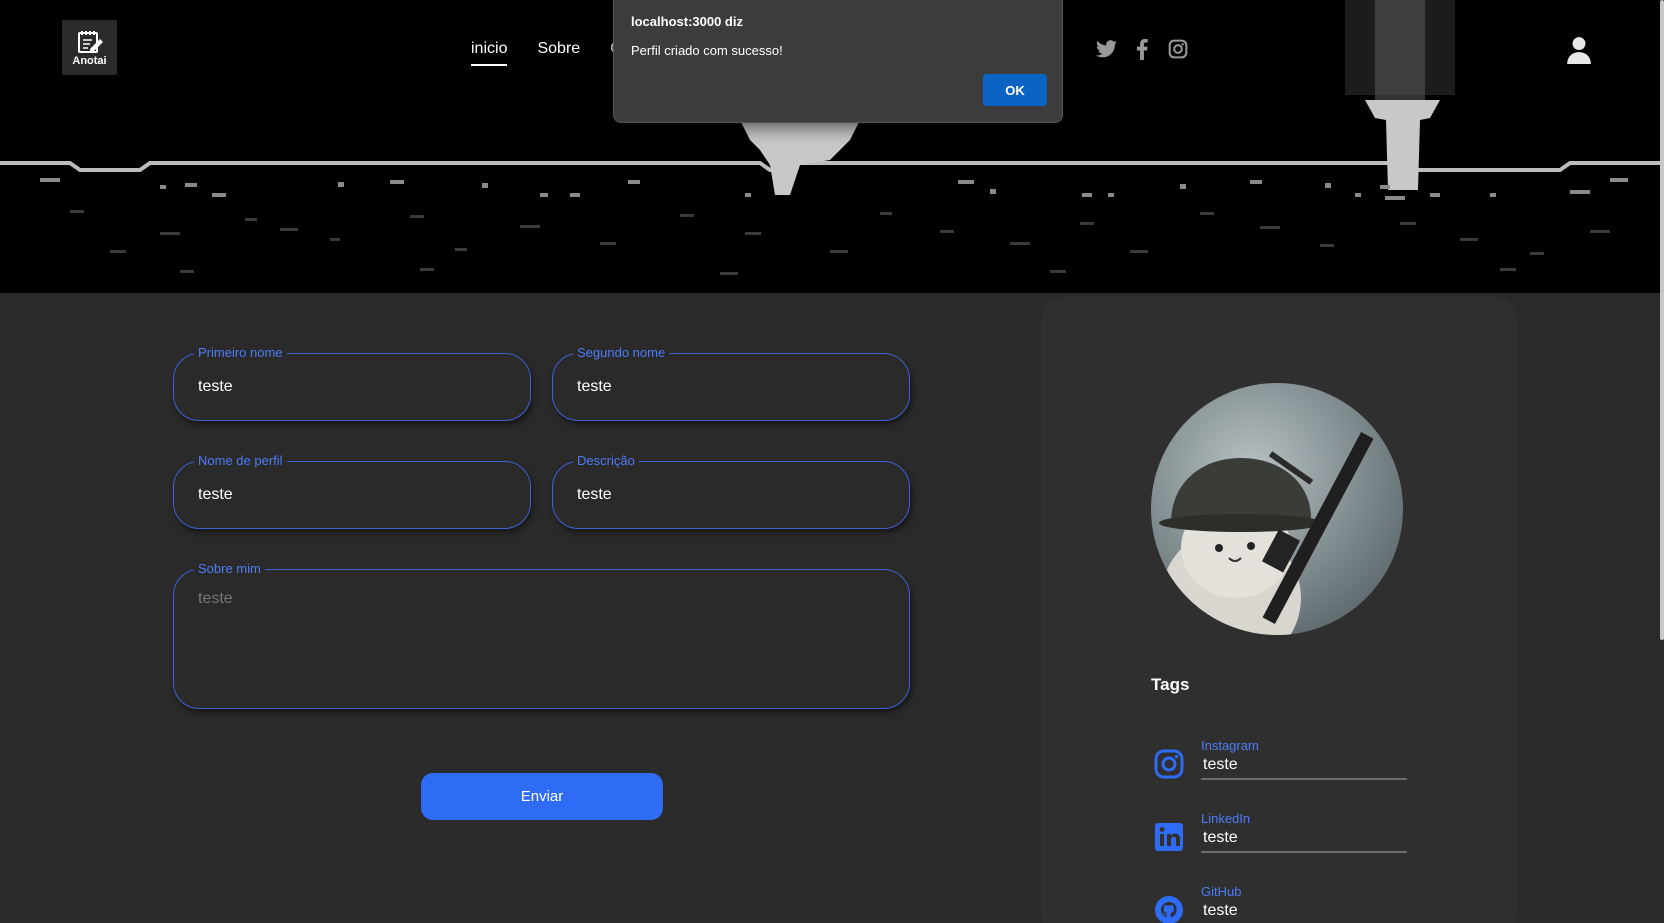  What do you see at coordinates (1170, 684) in the screenshot?
I see `tags-title: Tags` at bounding box center [1170, 684].